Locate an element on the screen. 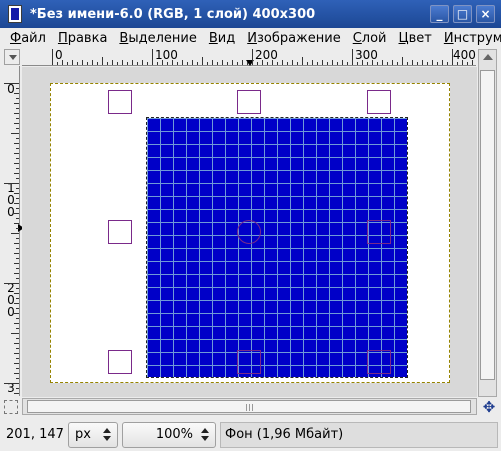  transform-handle-top-left is located at coordinates (120, 102).